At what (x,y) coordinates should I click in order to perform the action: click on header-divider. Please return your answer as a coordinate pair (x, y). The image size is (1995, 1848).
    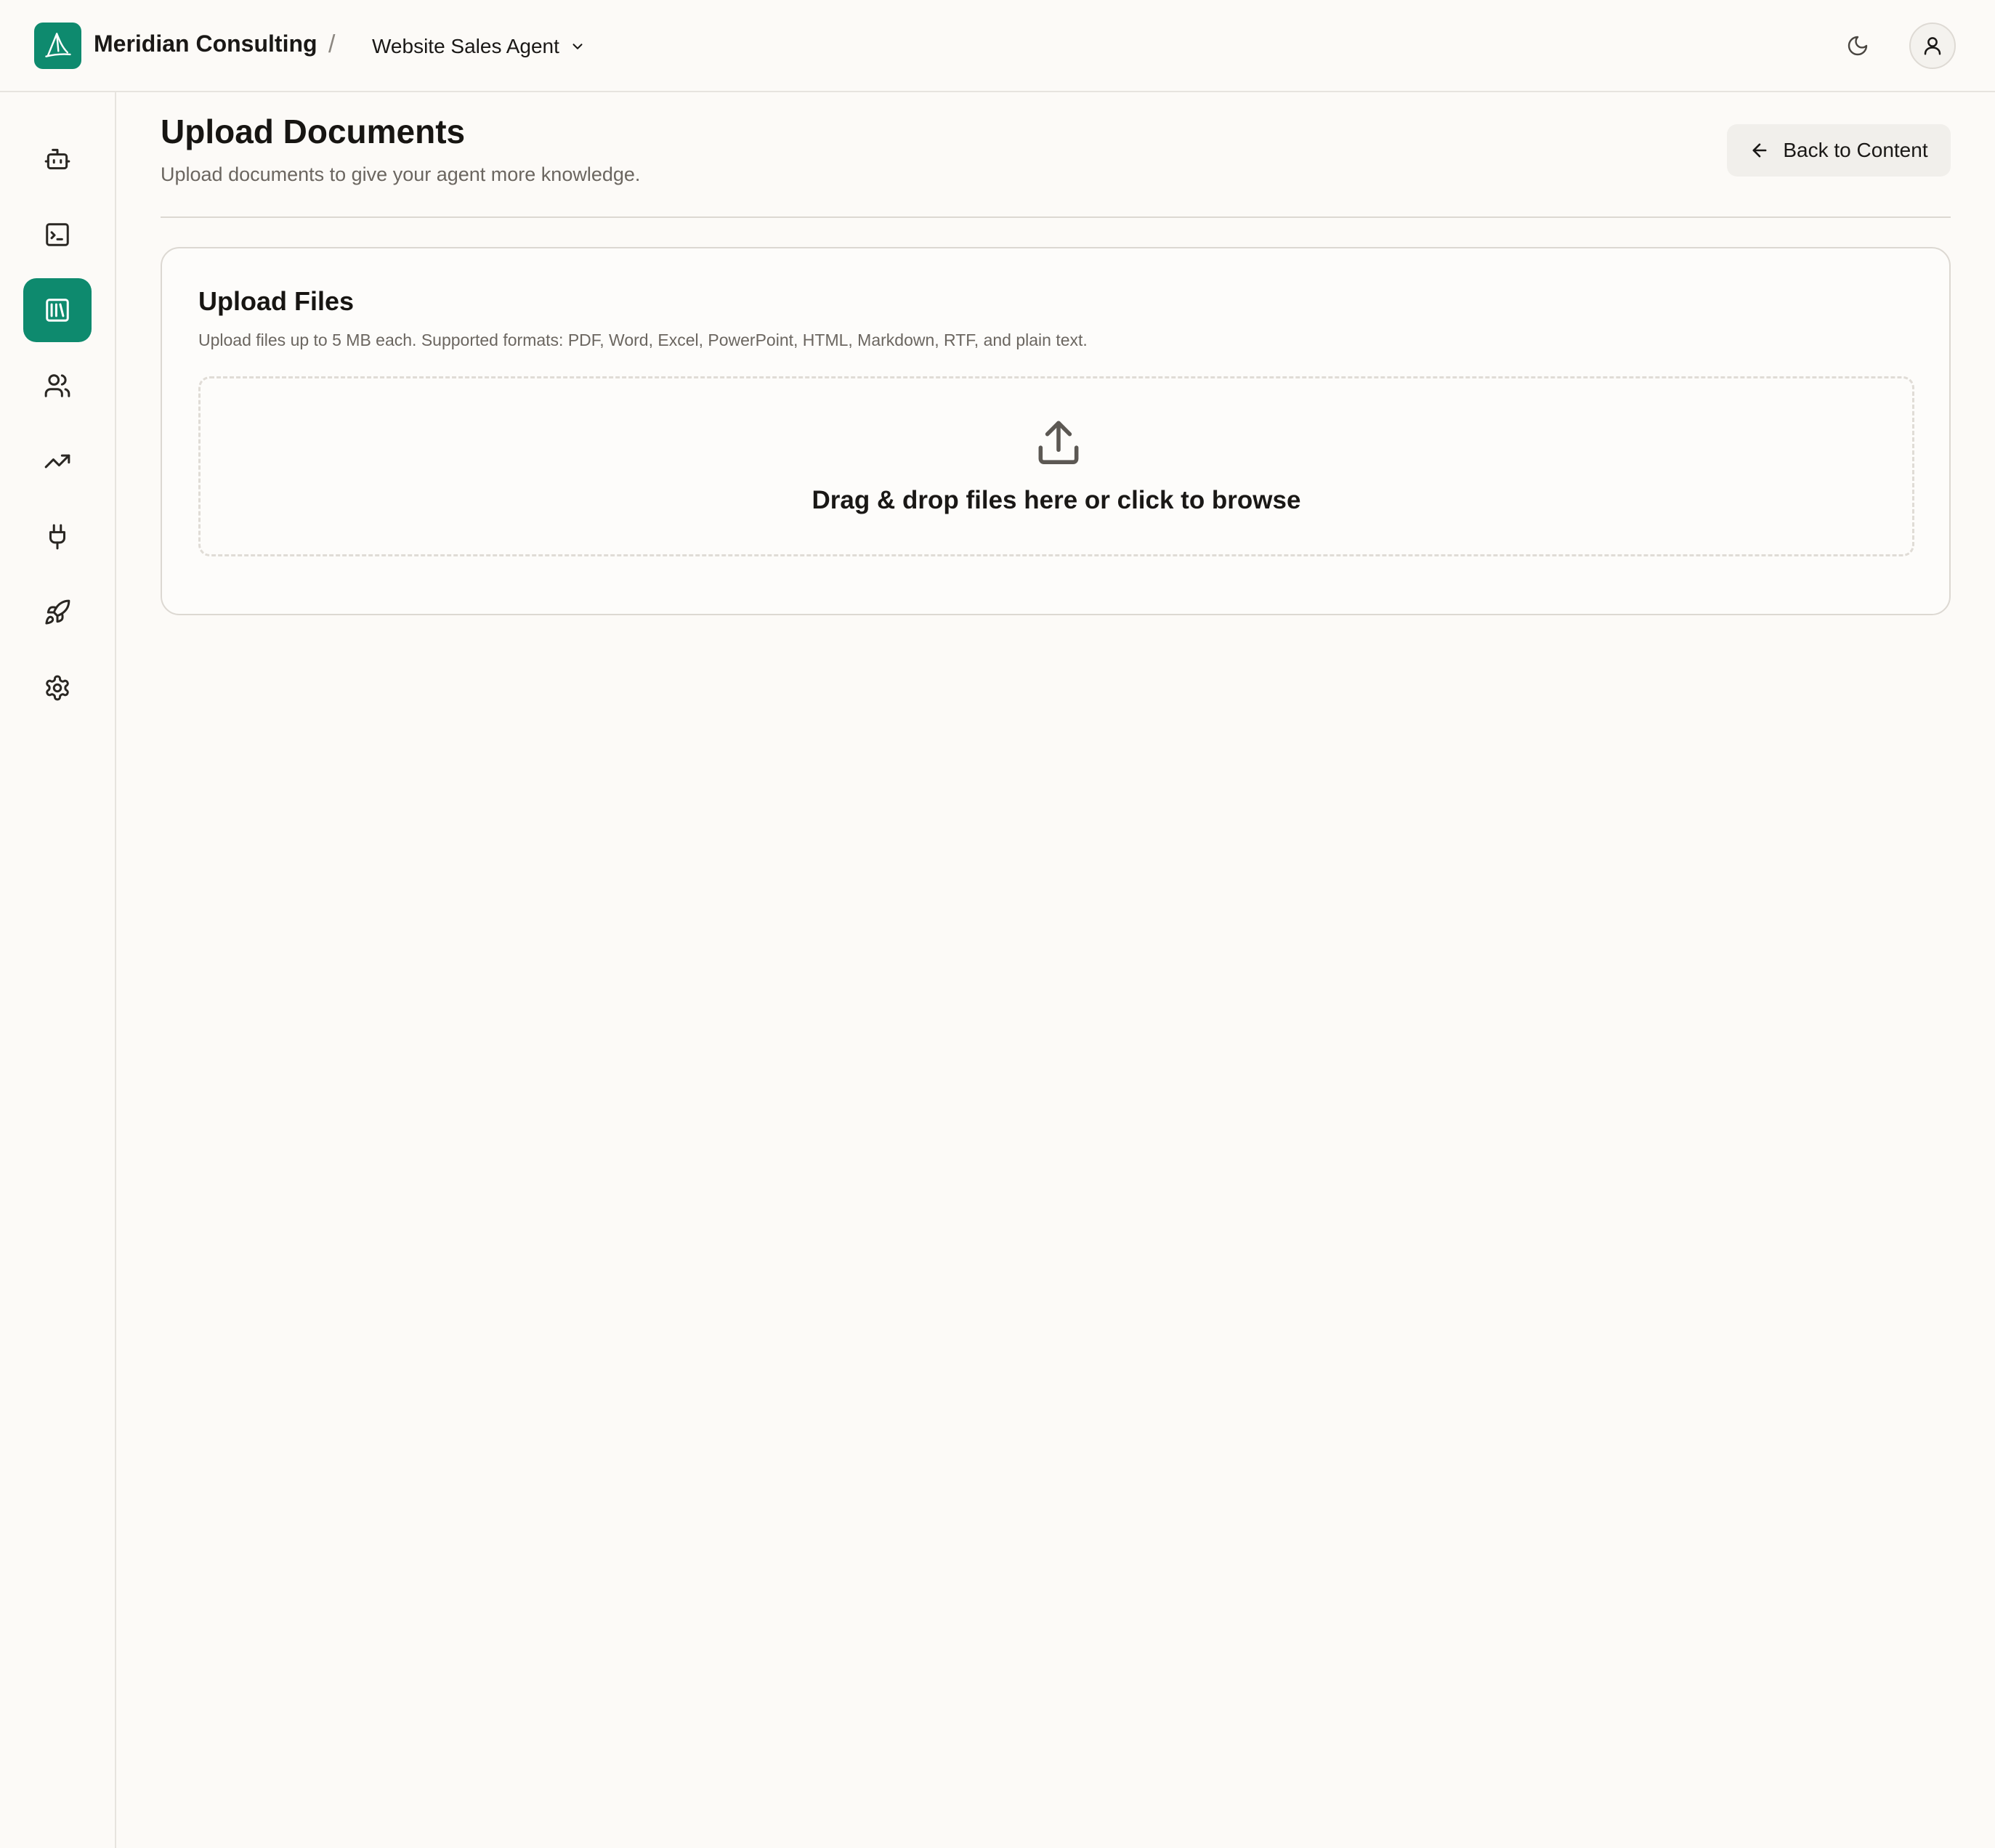
    Looking at the image, I should click on (1056, 217).